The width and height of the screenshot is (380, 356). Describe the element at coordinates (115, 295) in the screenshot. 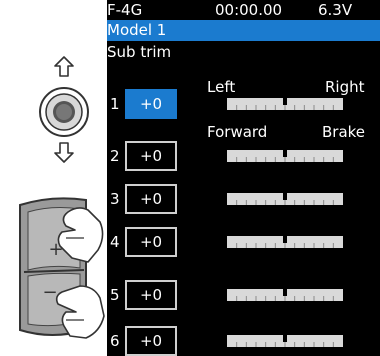

I see `channel-number: 5` at that location.